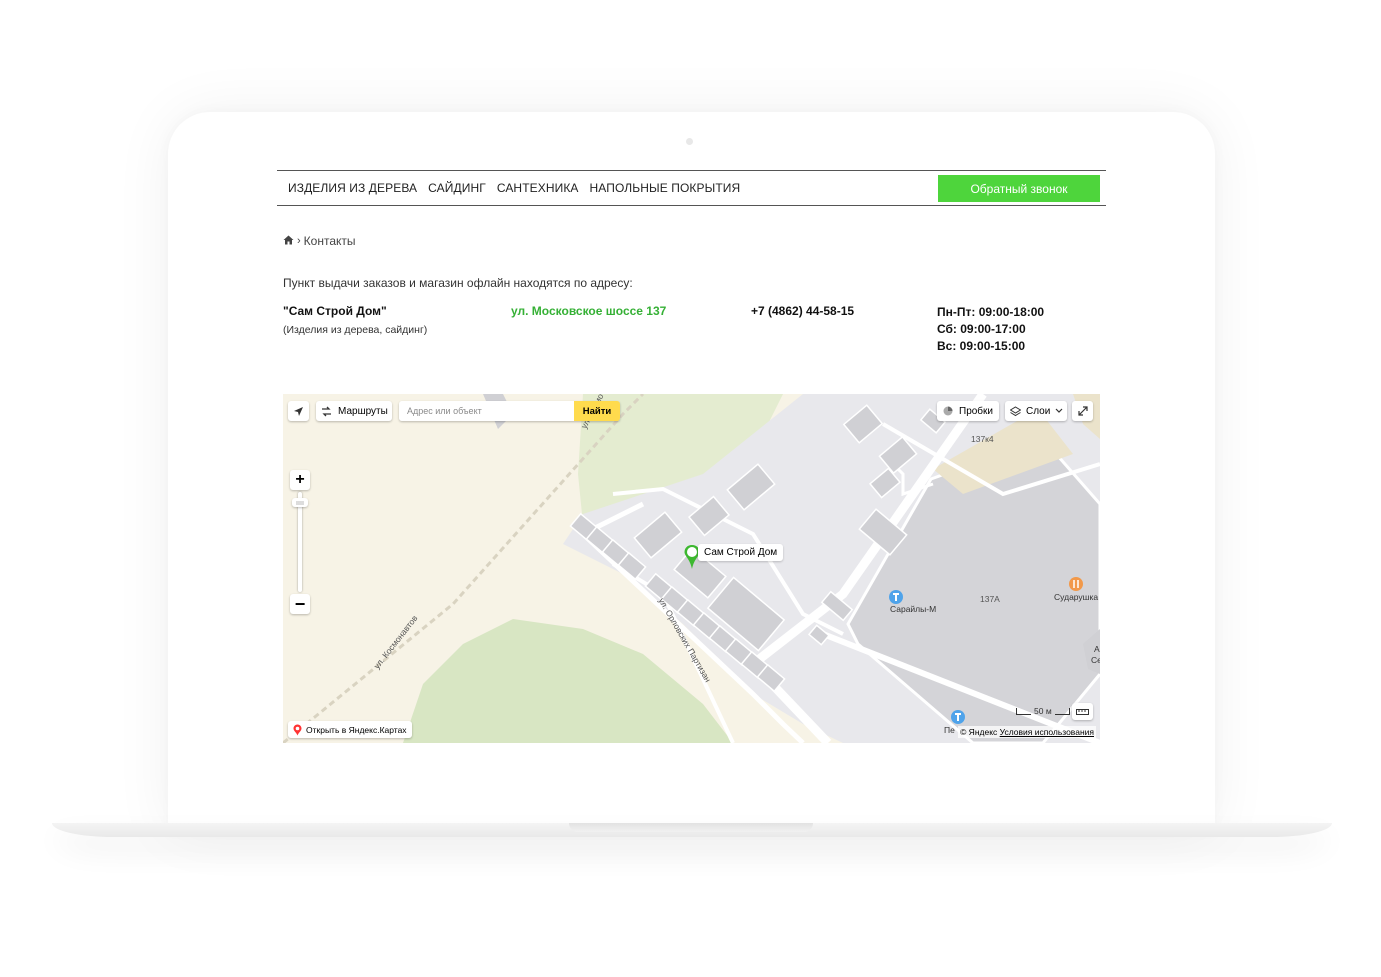 Image resolution: width=1381 pixels, height=977 pixels. What do you see at coordinates (329, 241) in the screenshot?
I see `breadcrumb-current: Контакты` at bounding box center [329, 241].